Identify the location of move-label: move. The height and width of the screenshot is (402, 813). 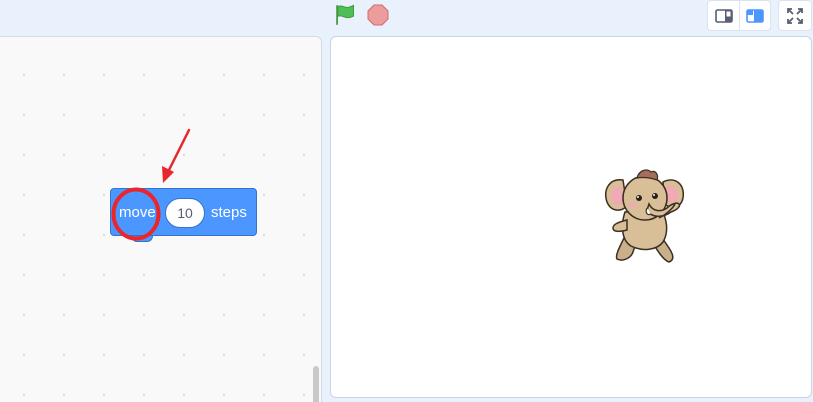
(137, 212).